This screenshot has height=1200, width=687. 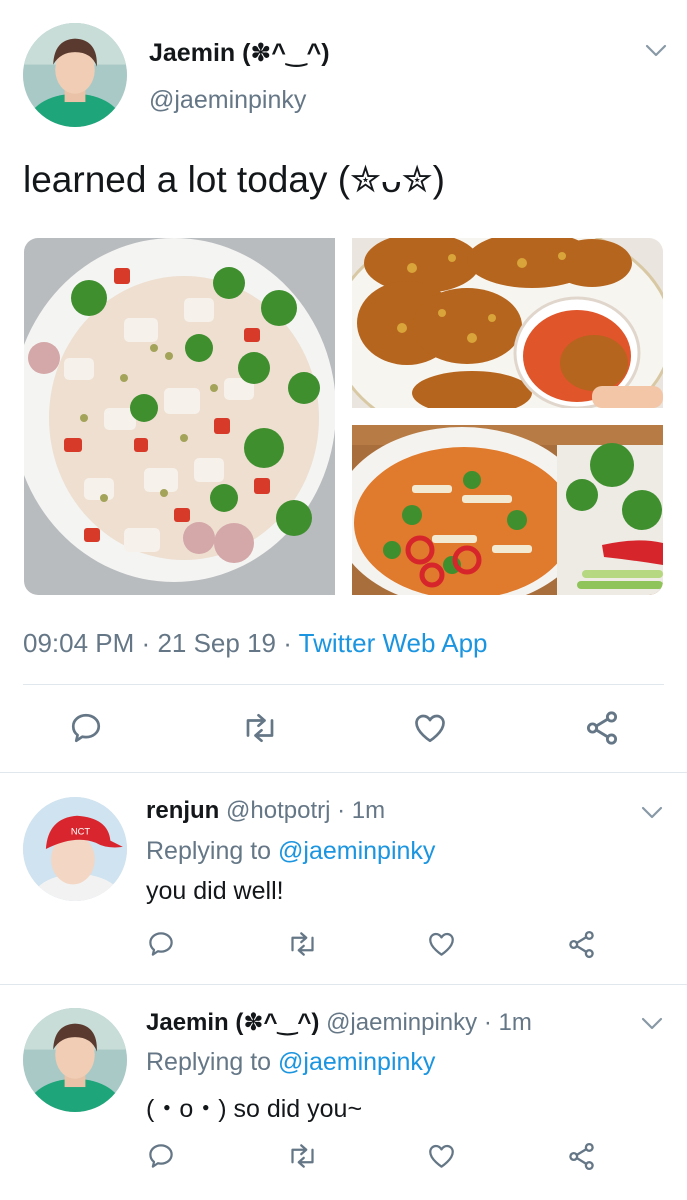 What do you see at coordinates (79, 643) in the screenshot?
I see `tweet-time: 09:04 PM` at bounding box center [79, 643].